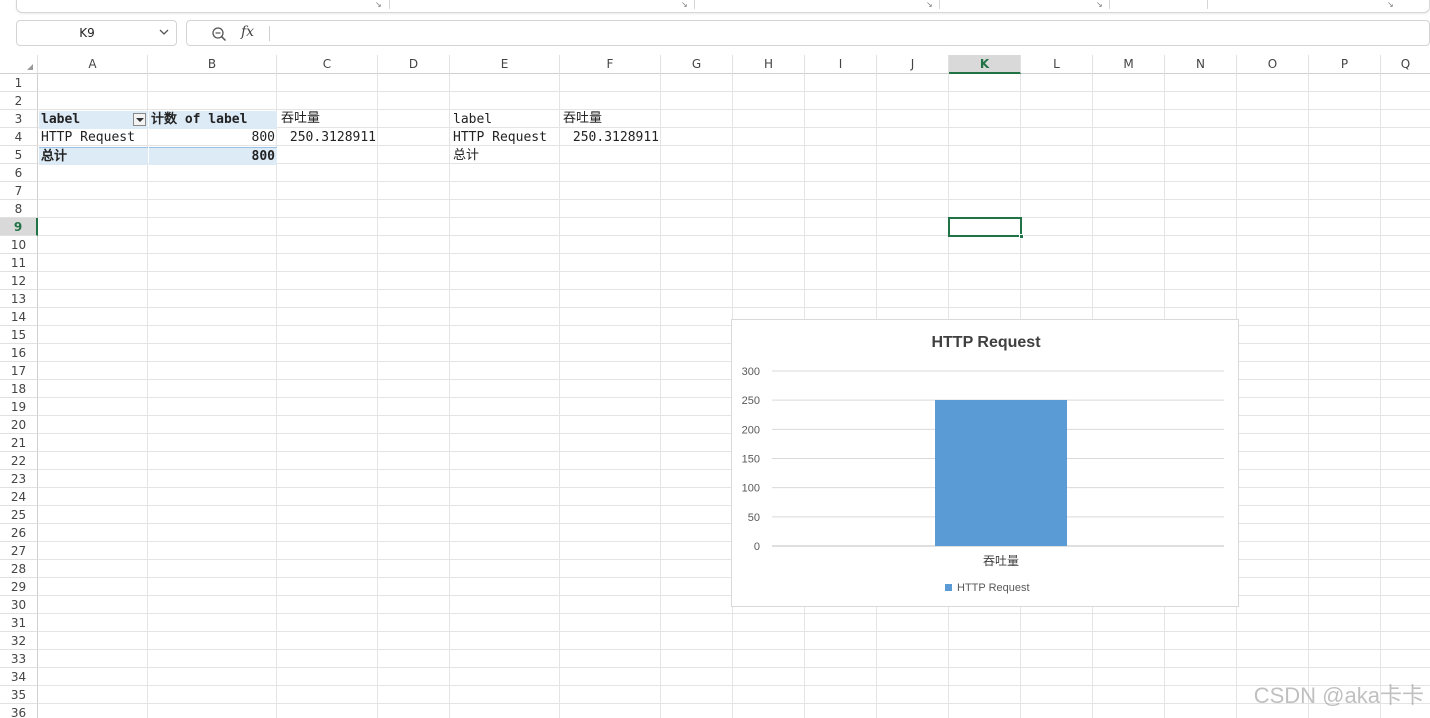 This screenshot has width=1430, height=718. What do you see at coordinates (19, 515) in the screenshot?
I see `row-header-25: 25` at bounding box center [19, 515].